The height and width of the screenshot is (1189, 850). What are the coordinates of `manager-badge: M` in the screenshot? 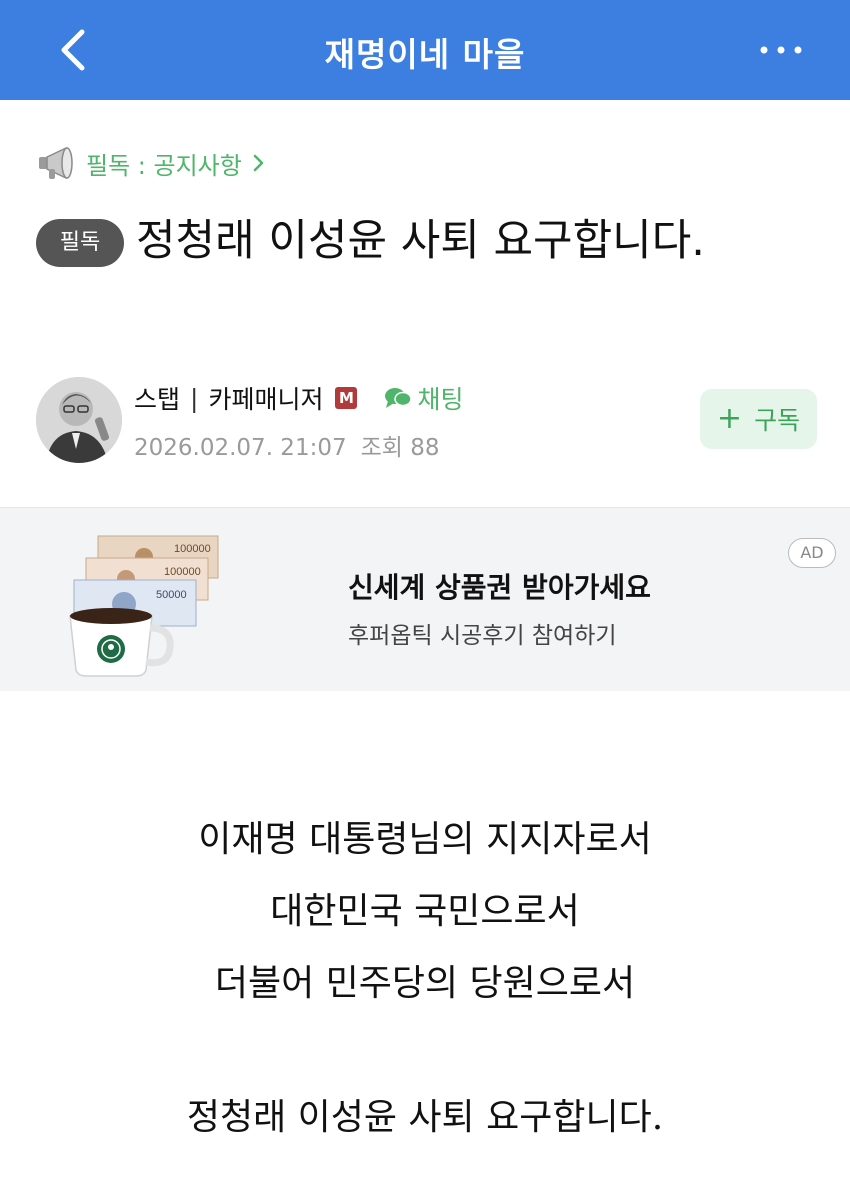 It's located at (346, 398).